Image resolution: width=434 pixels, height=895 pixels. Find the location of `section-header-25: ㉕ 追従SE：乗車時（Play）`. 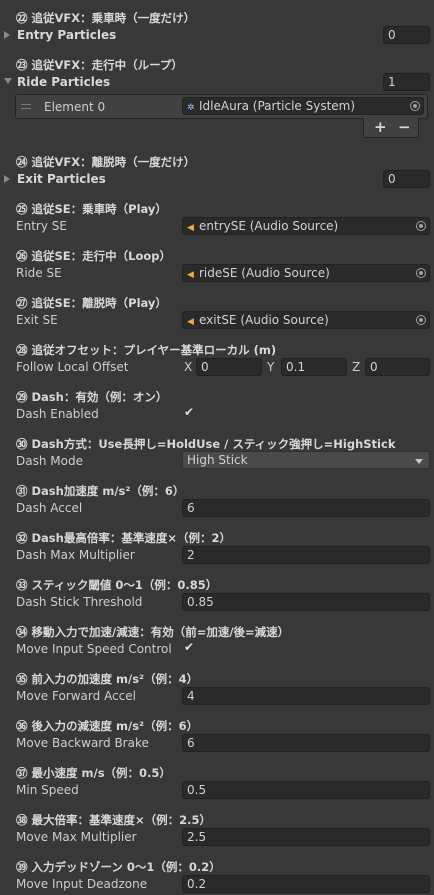

section-header-25: ㉕ 追従SE：乗車時（Play） is located at coordinates (91, 209).